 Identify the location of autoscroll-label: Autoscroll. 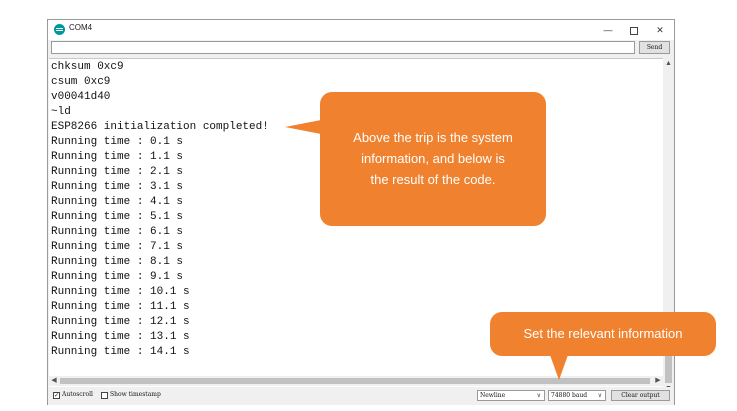
(77, 394).